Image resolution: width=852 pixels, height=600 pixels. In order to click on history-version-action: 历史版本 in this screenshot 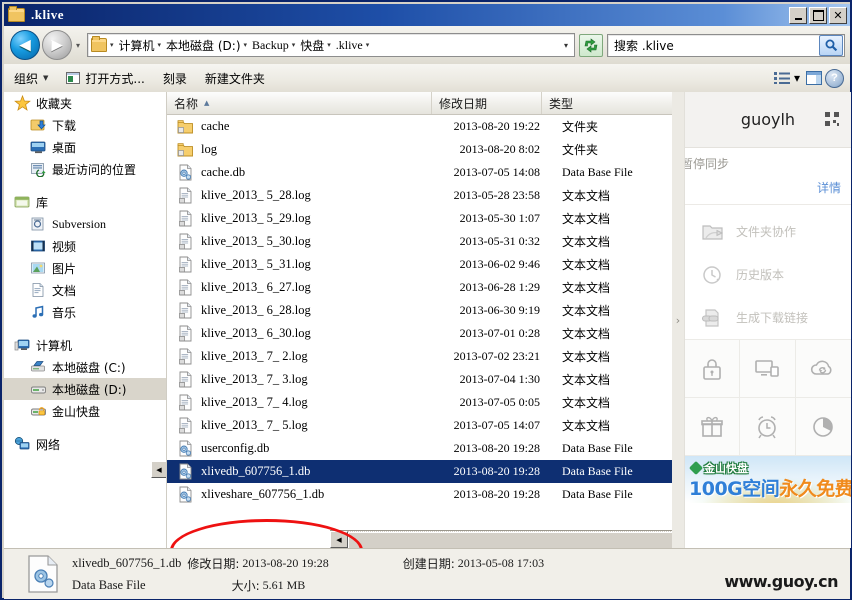, I will do `click(768, 274)`.